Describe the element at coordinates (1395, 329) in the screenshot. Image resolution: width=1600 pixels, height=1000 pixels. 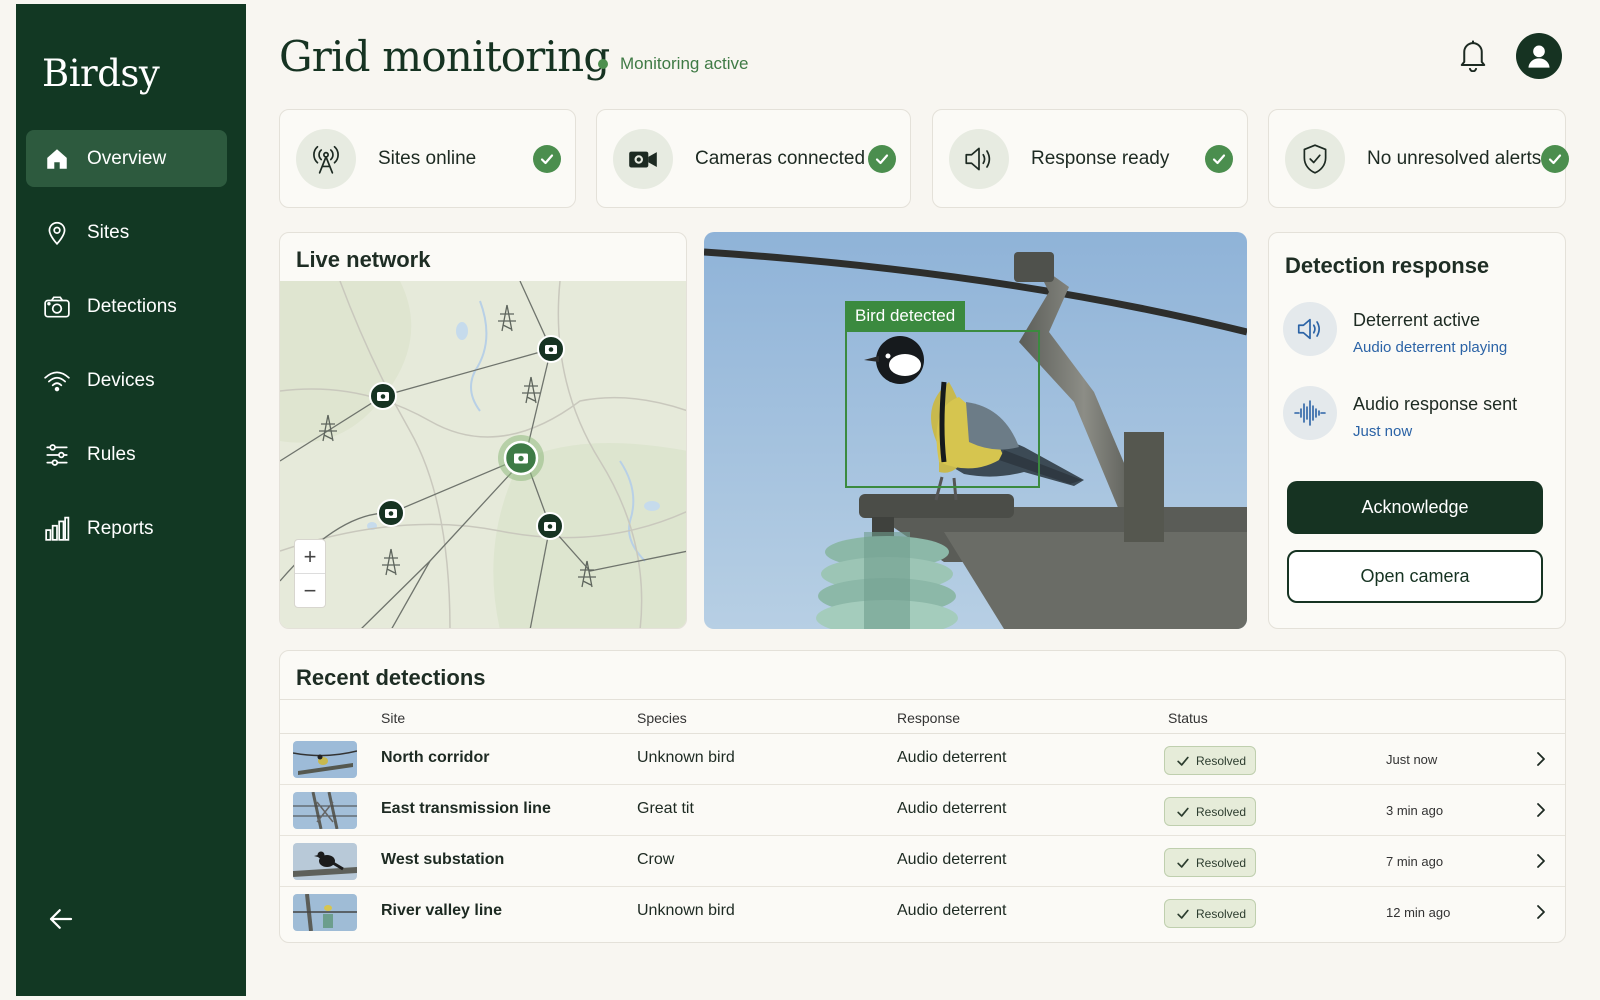
I see `deterrent-status: Deterrent active Audio deterrent playing` at that location.